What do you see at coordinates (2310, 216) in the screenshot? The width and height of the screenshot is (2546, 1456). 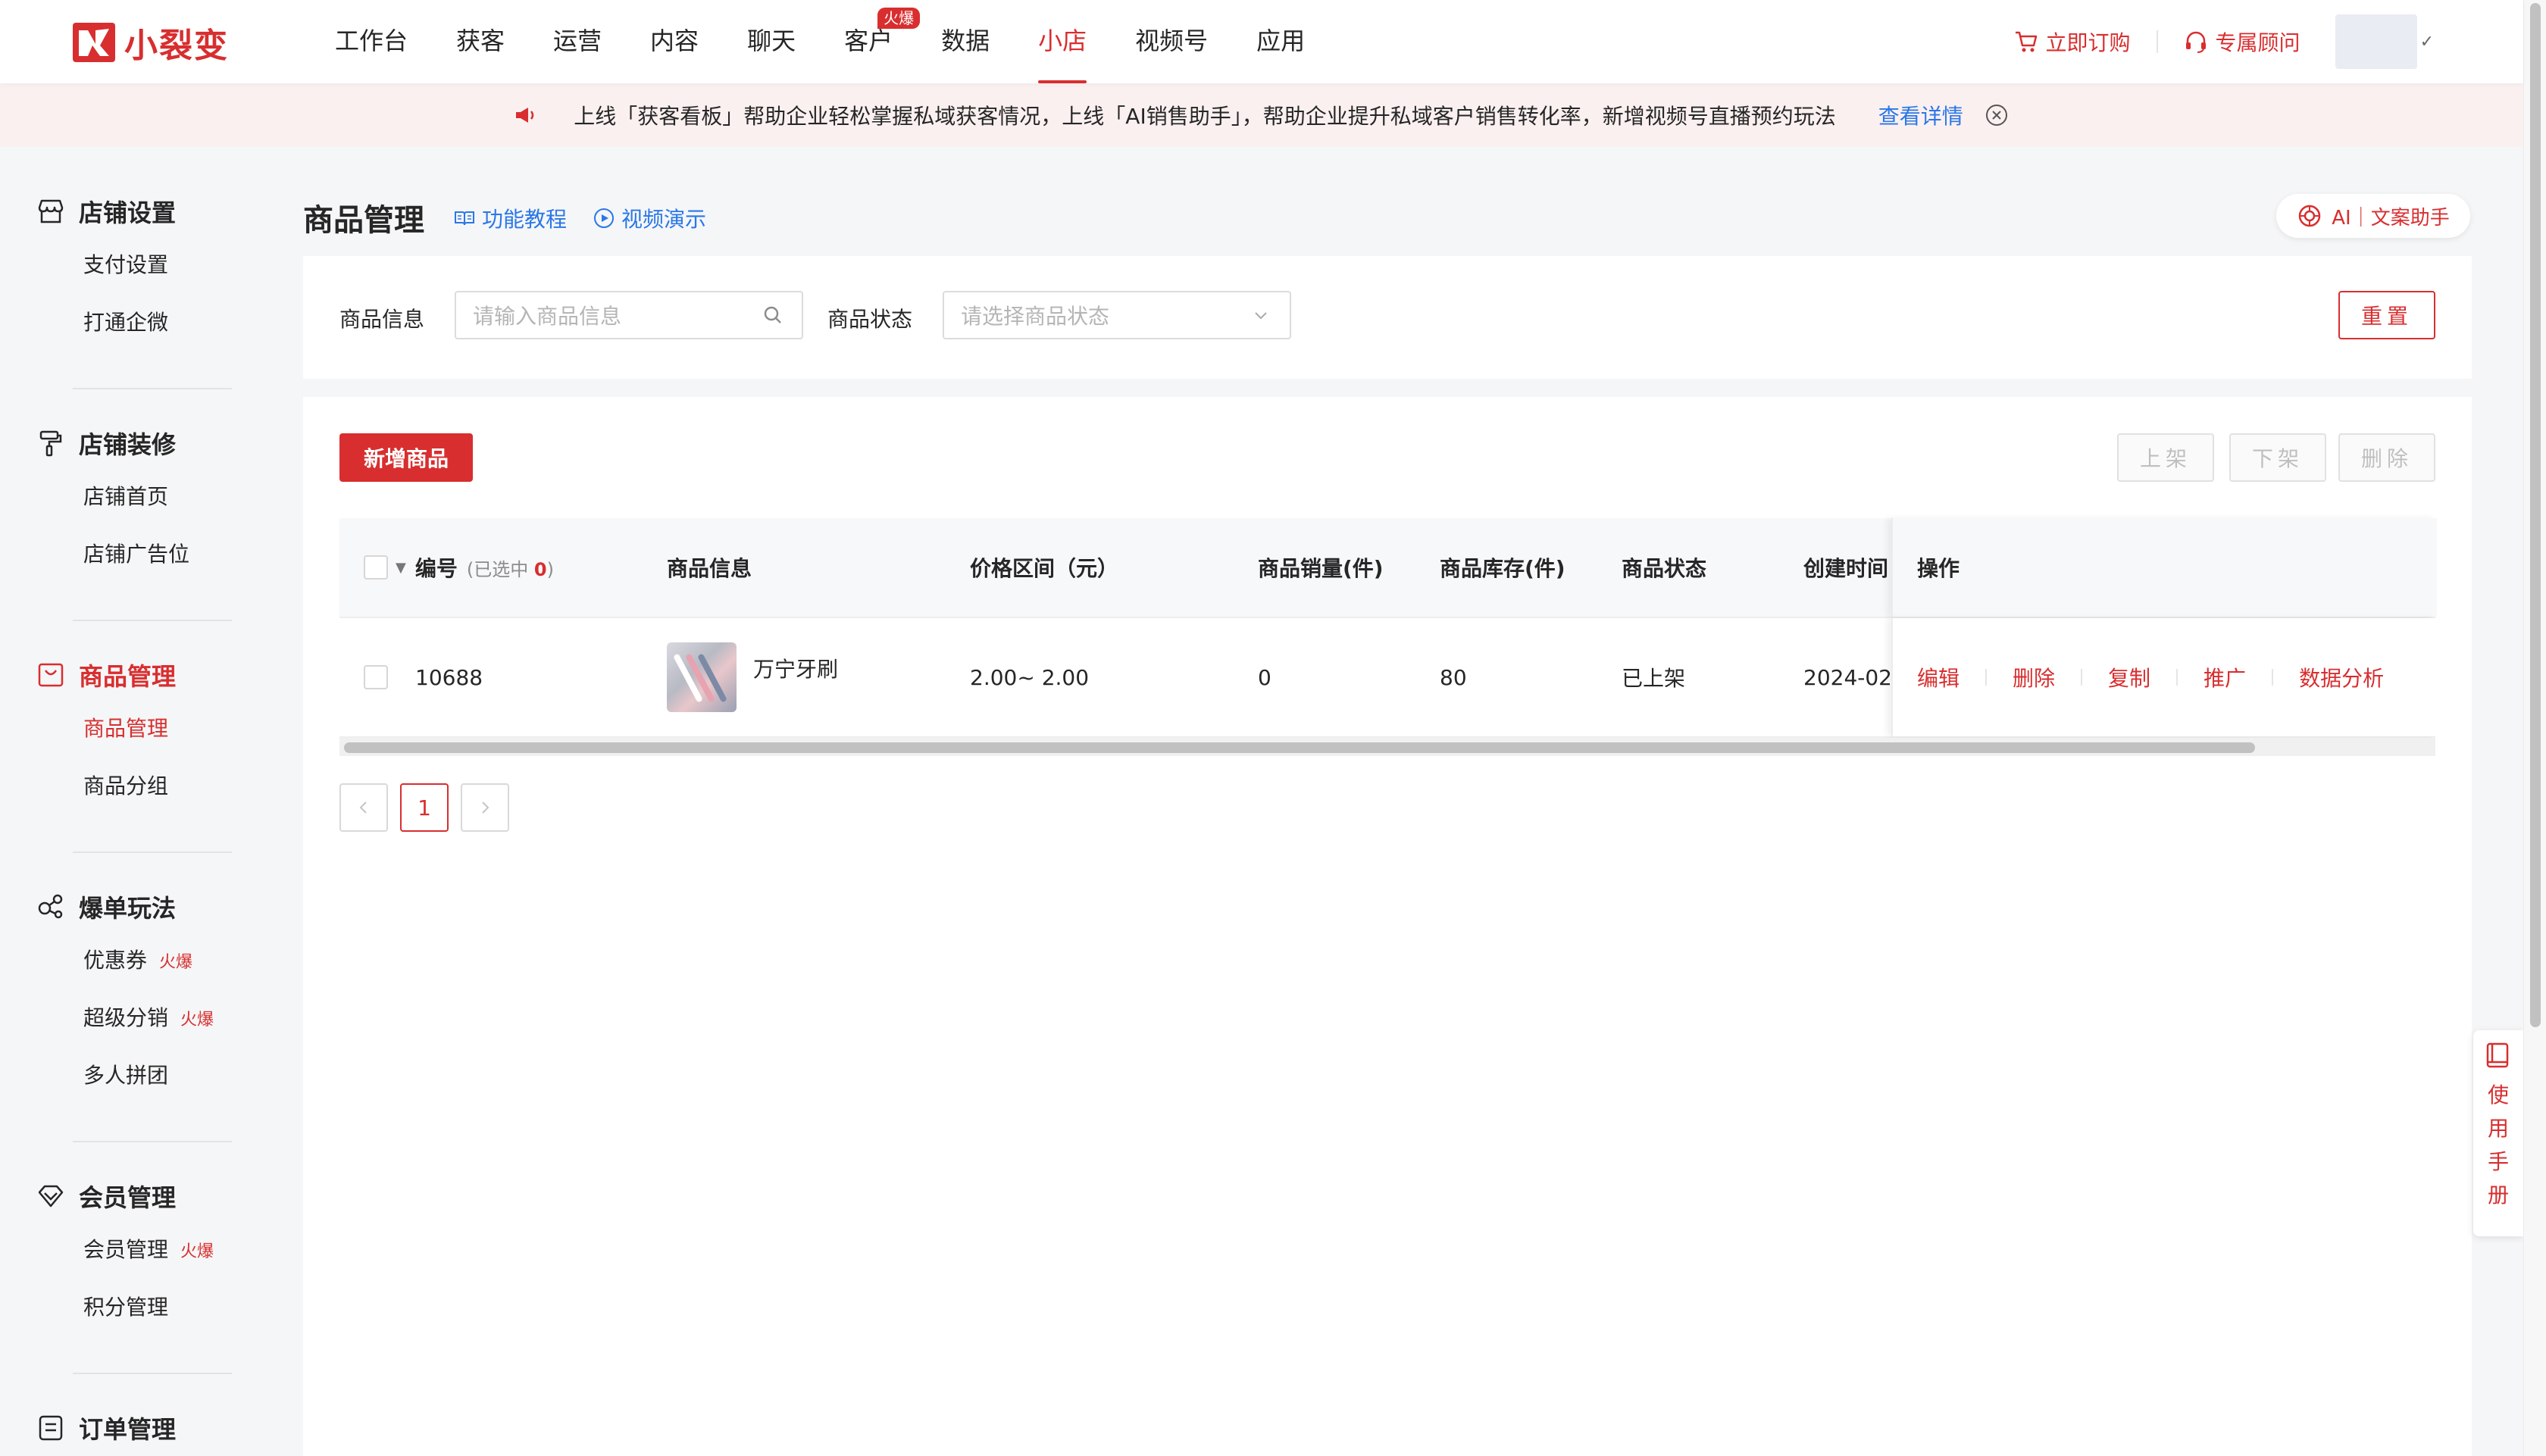 I see `ai-icon` at bounding box center [2310, 216].